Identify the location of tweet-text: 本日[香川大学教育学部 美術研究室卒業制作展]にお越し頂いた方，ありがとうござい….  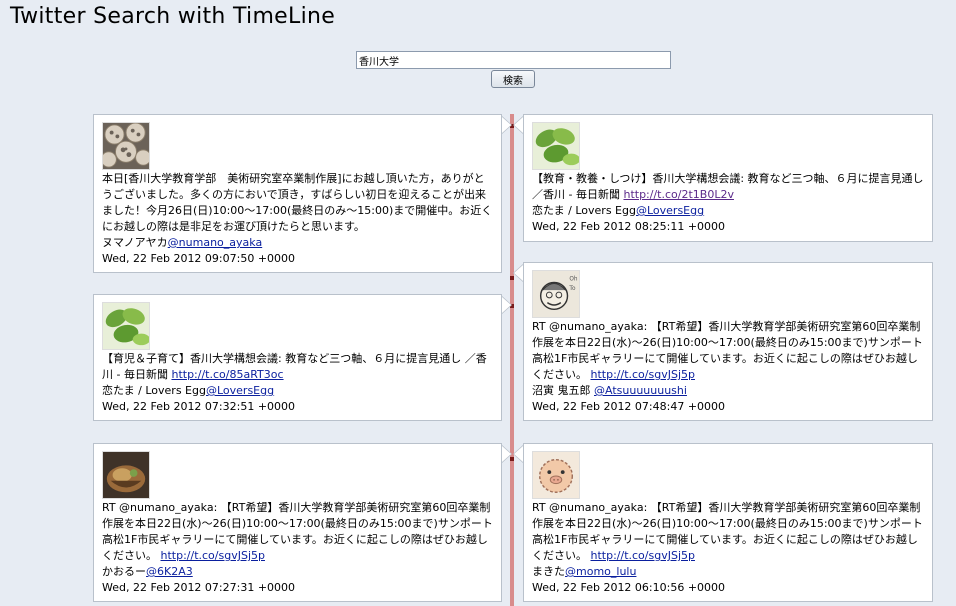
(297, 202).